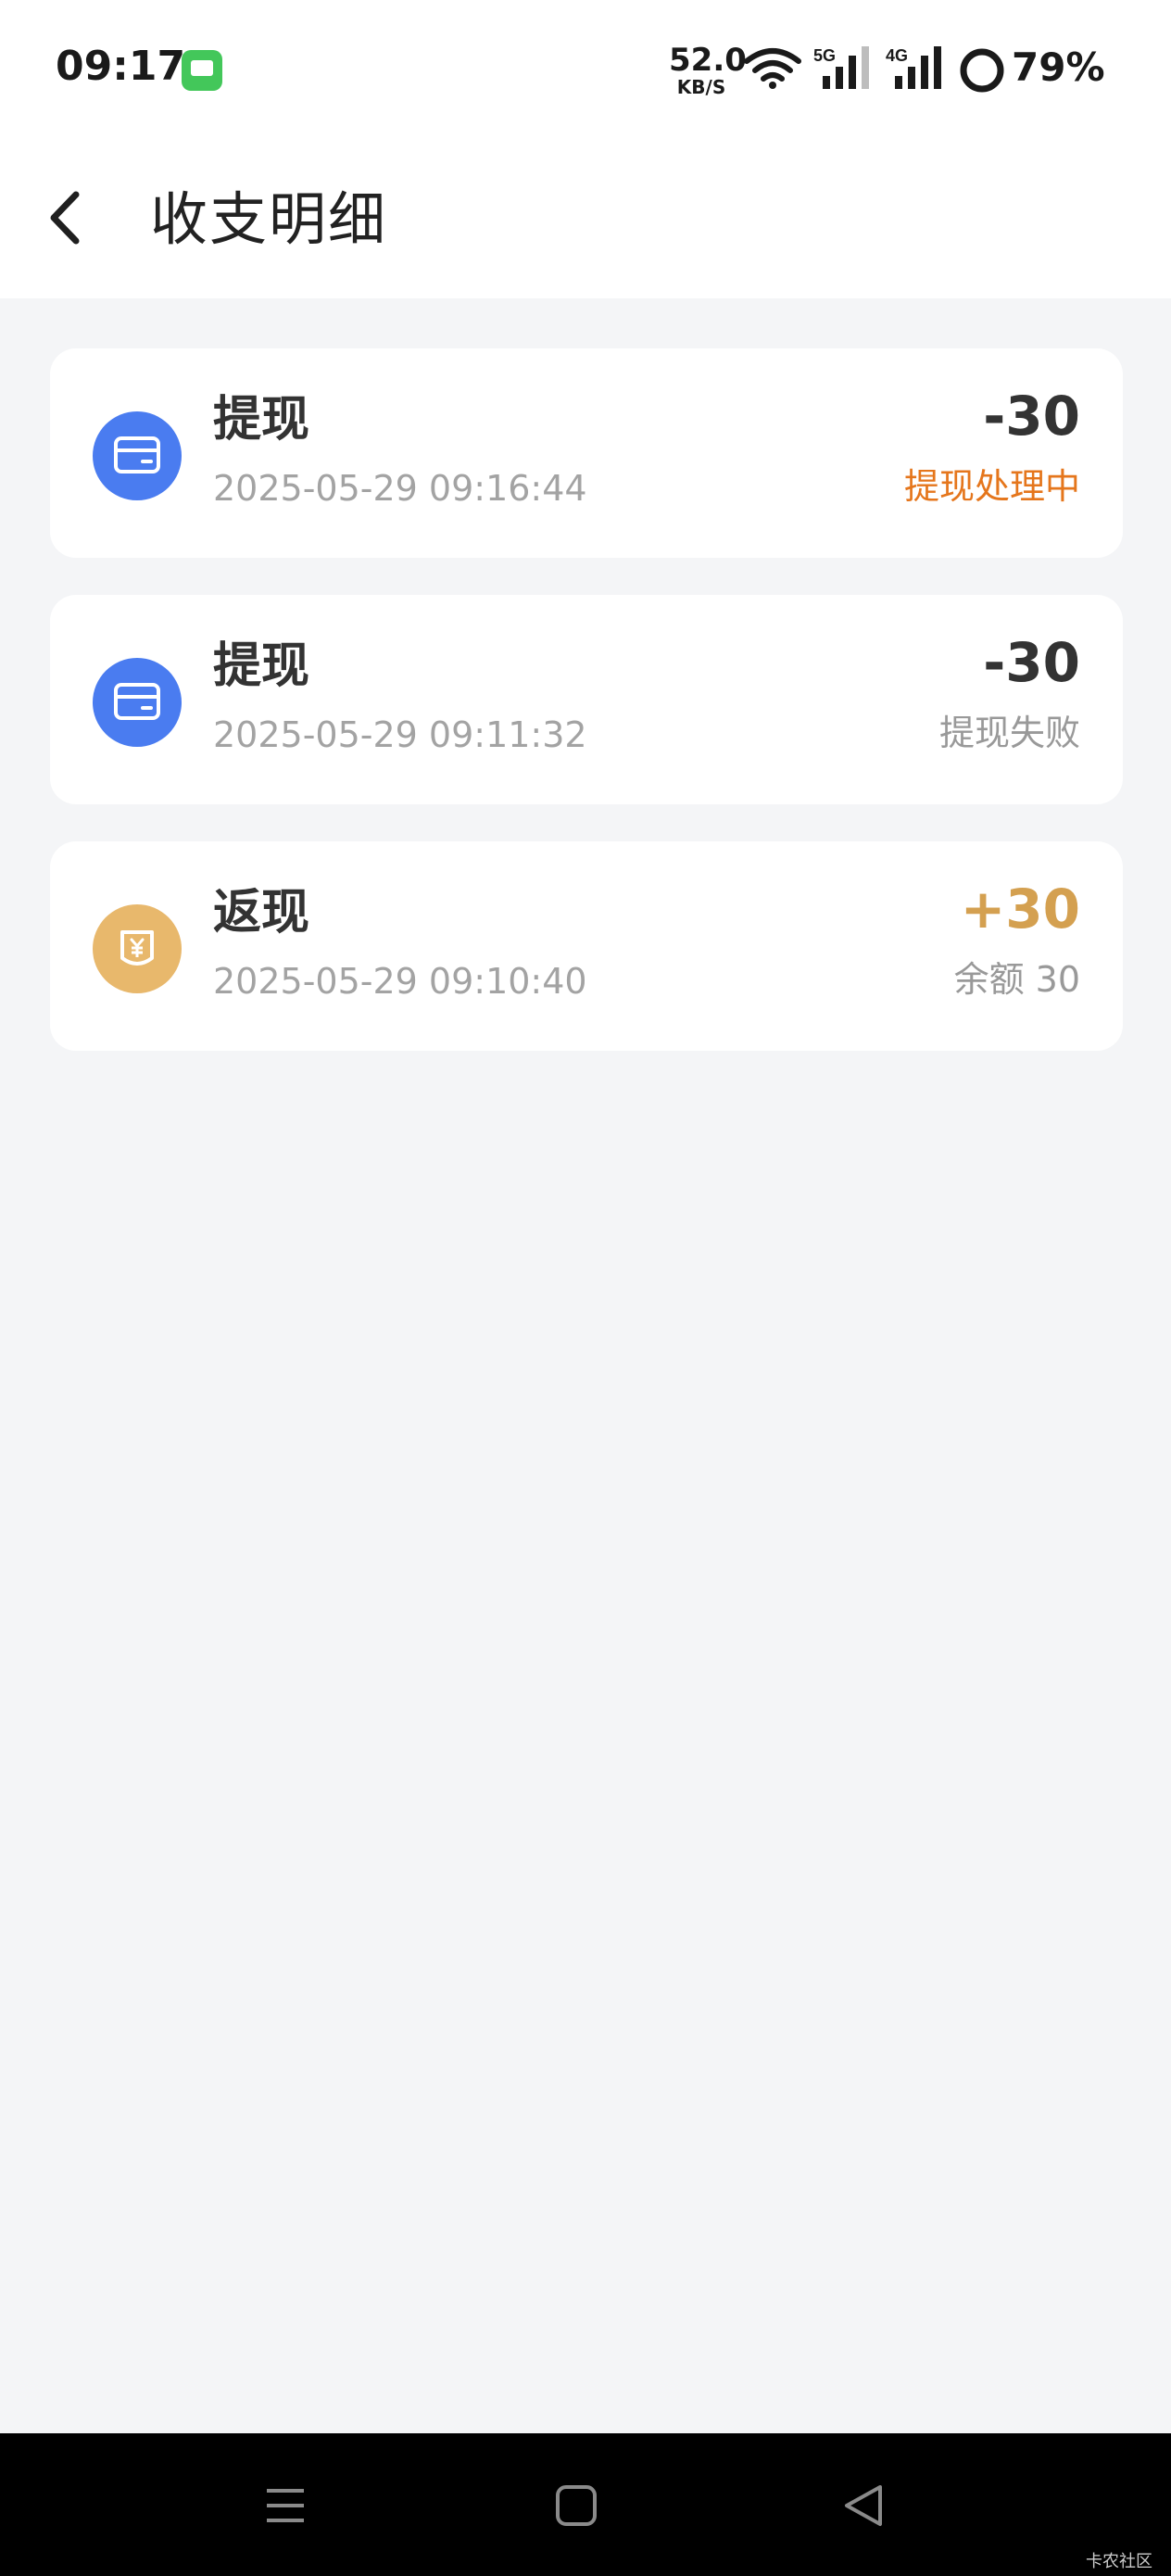  Describe the element at coordinates (576, 2505) in the screenshot. I see `home-icon` at that location.